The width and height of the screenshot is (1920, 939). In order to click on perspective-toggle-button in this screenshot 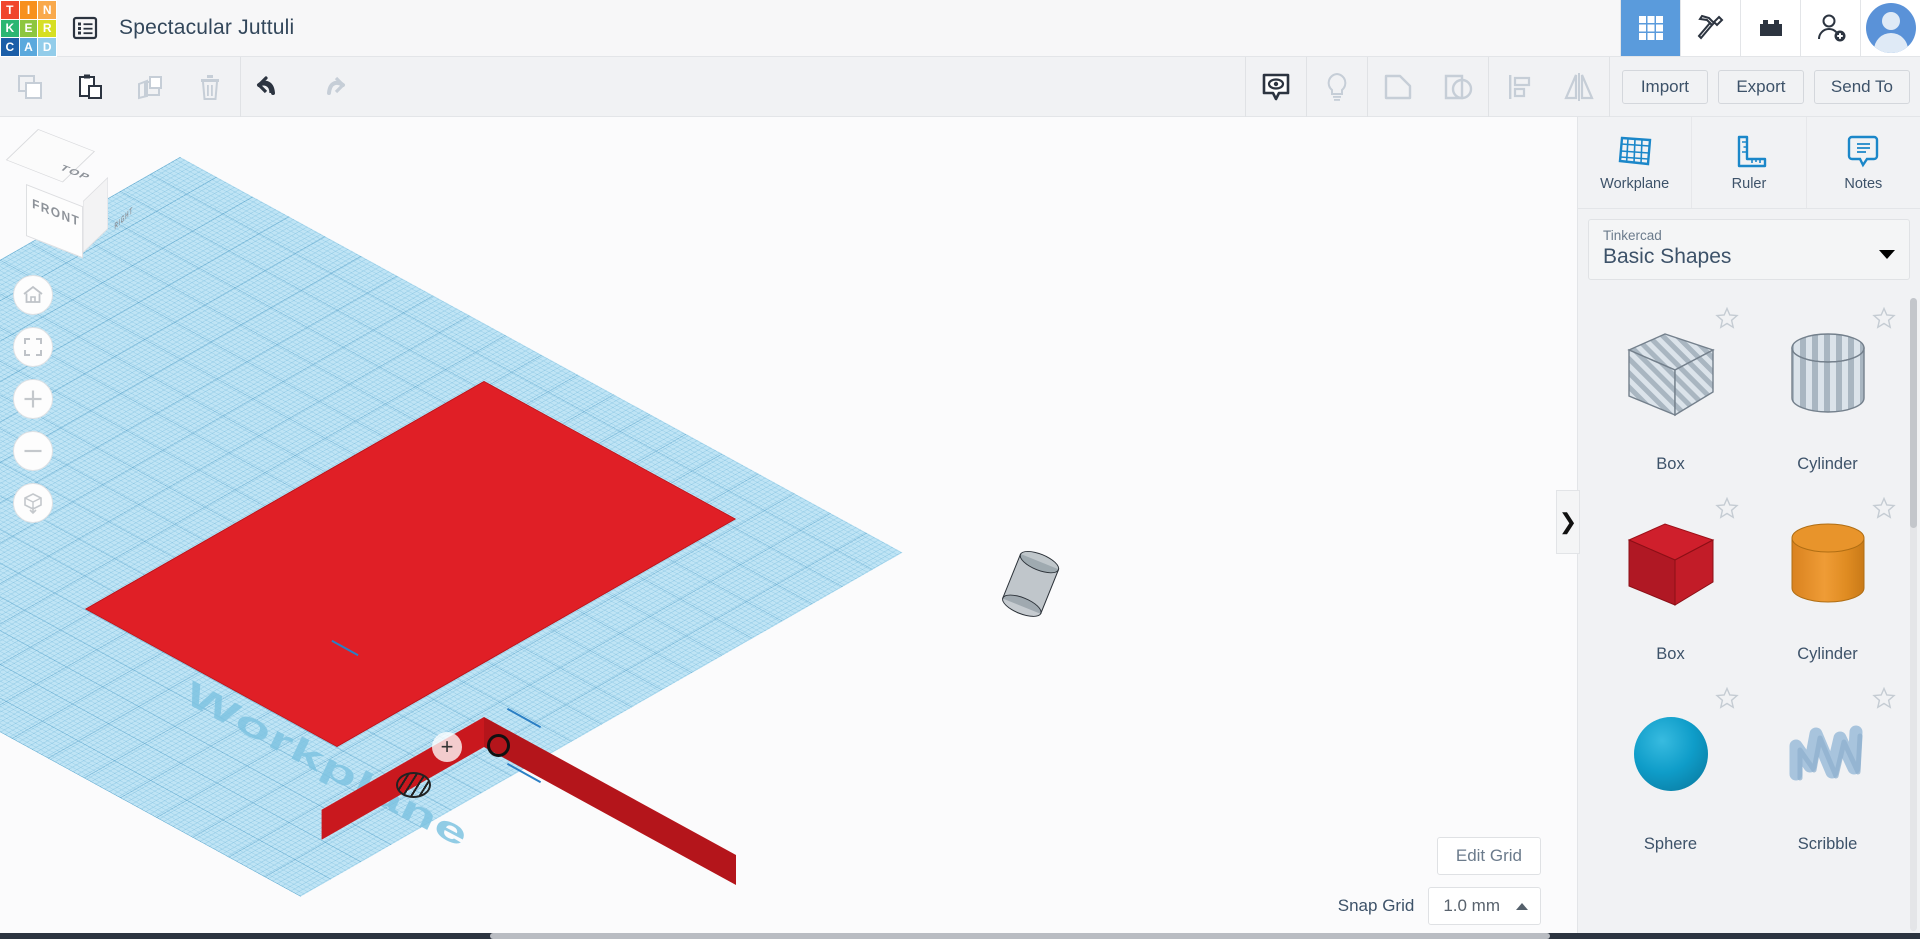, I will do `click(33, 503)`.